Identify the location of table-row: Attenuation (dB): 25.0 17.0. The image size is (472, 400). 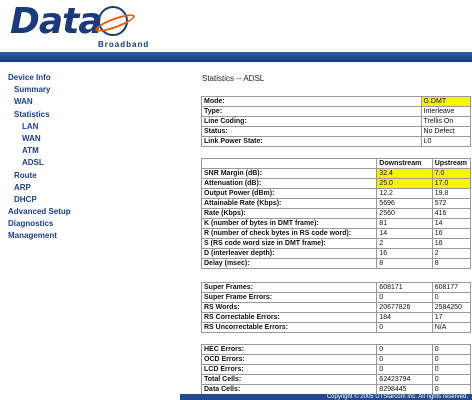
(336, 183).